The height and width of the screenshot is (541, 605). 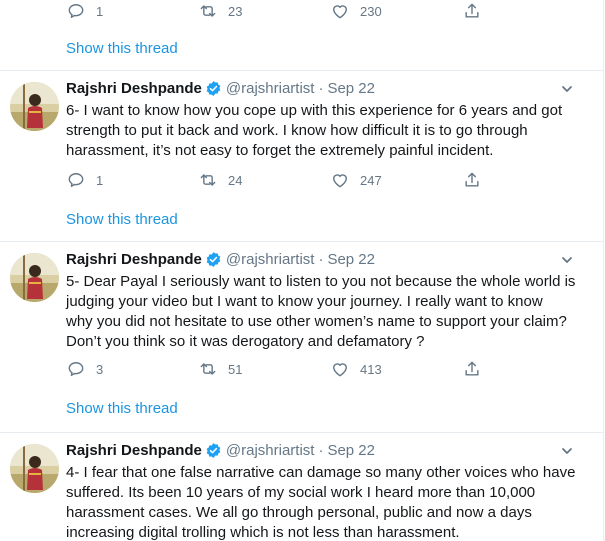 I want to click on tweet-actions: 1 24 247, so click(x=274, y=180).